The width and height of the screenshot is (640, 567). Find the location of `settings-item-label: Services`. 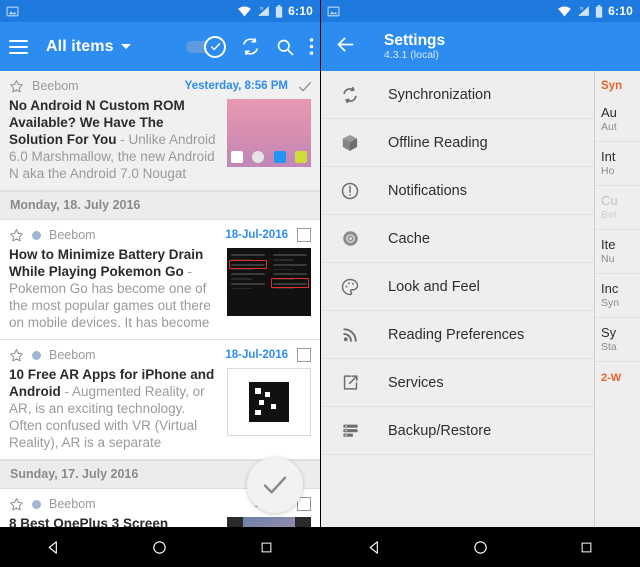

settings-item-label: Services is located at coordinates (416, 382).